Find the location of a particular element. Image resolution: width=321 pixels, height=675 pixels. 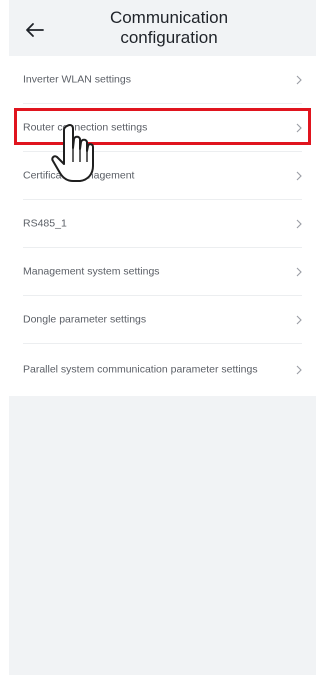

app-header: Communication configuration is located at coordinates (162, 28).